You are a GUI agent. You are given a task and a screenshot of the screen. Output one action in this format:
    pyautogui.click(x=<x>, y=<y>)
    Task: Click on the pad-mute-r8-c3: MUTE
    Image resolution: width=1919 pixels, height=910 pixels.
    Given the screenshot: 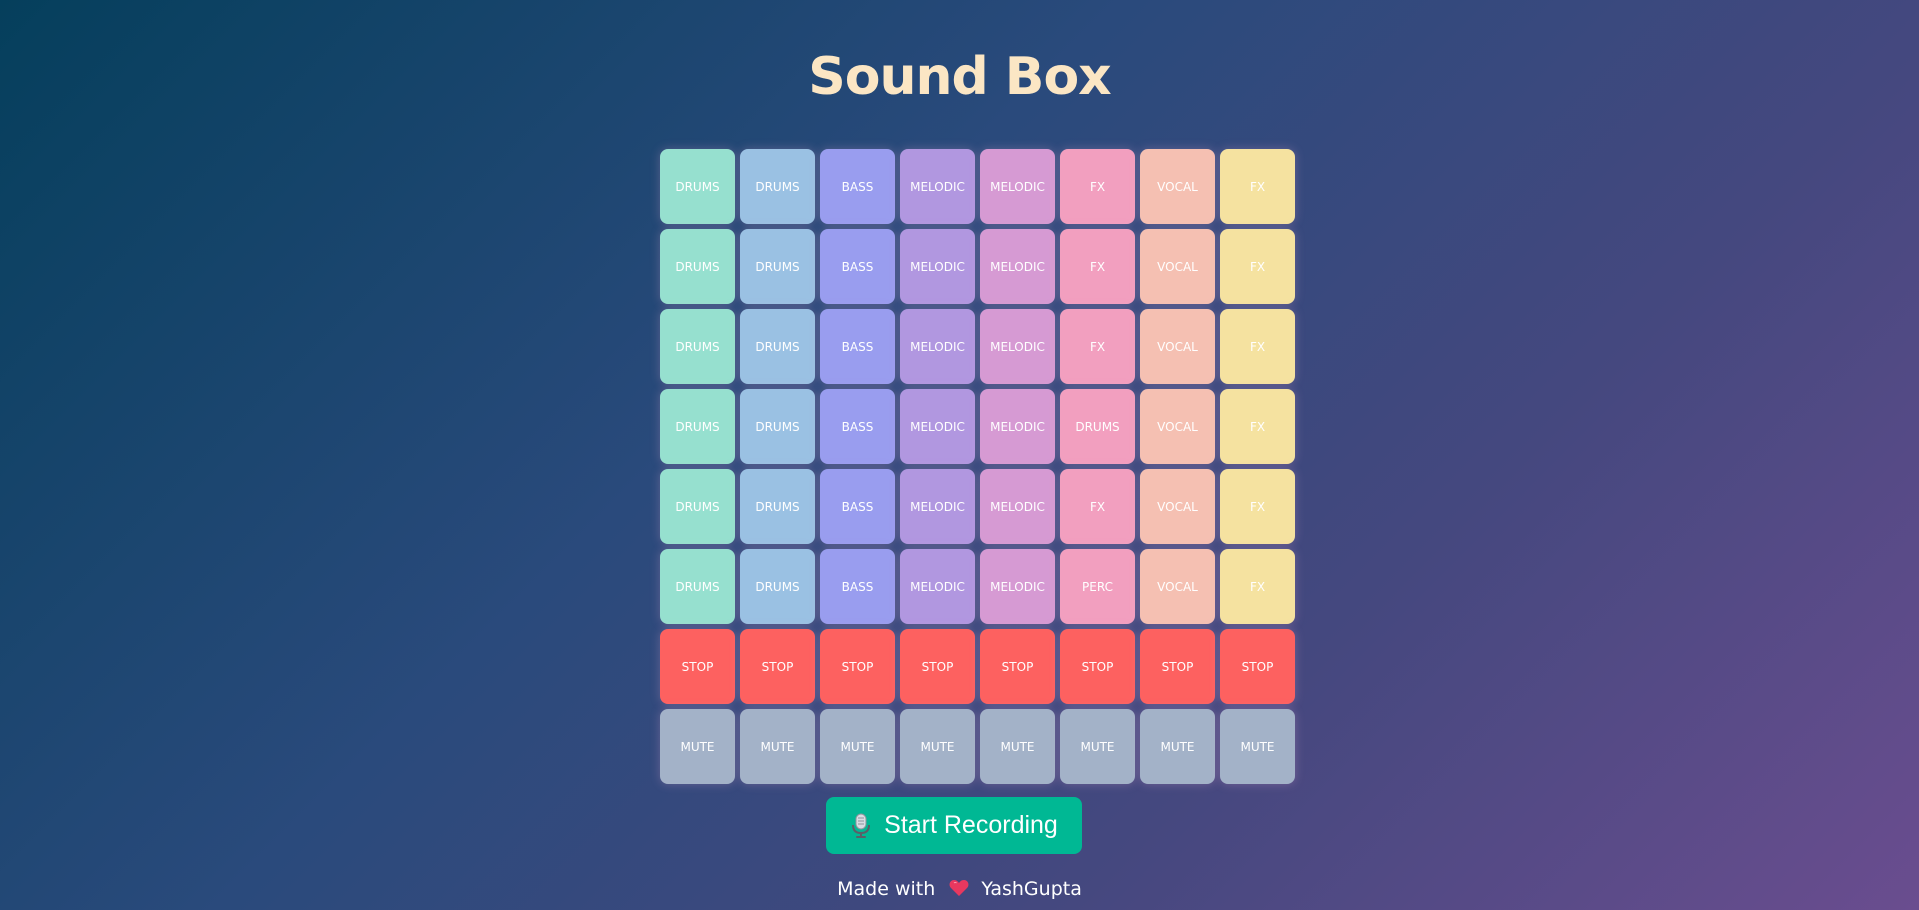 What is the action you would take?
    pyautogui.click(x=857, y=746)
    